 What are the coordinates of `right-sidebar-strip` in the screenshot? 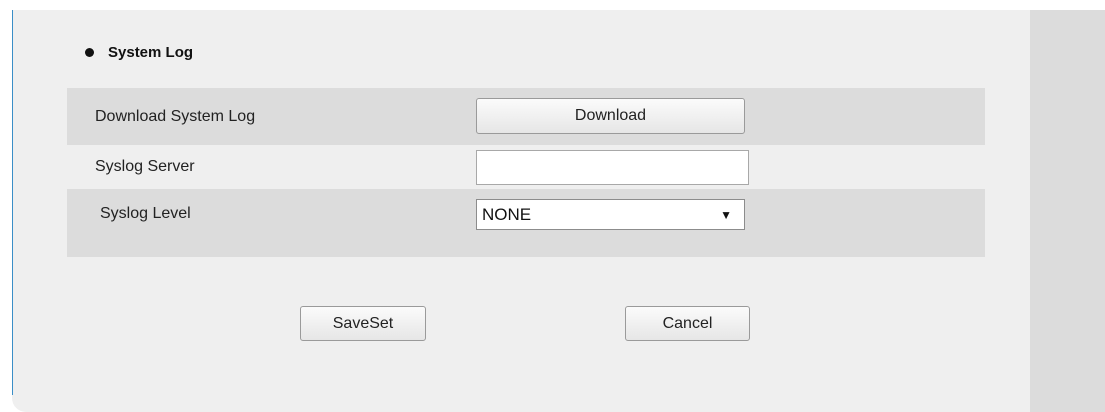 It's located at (1067, 211).